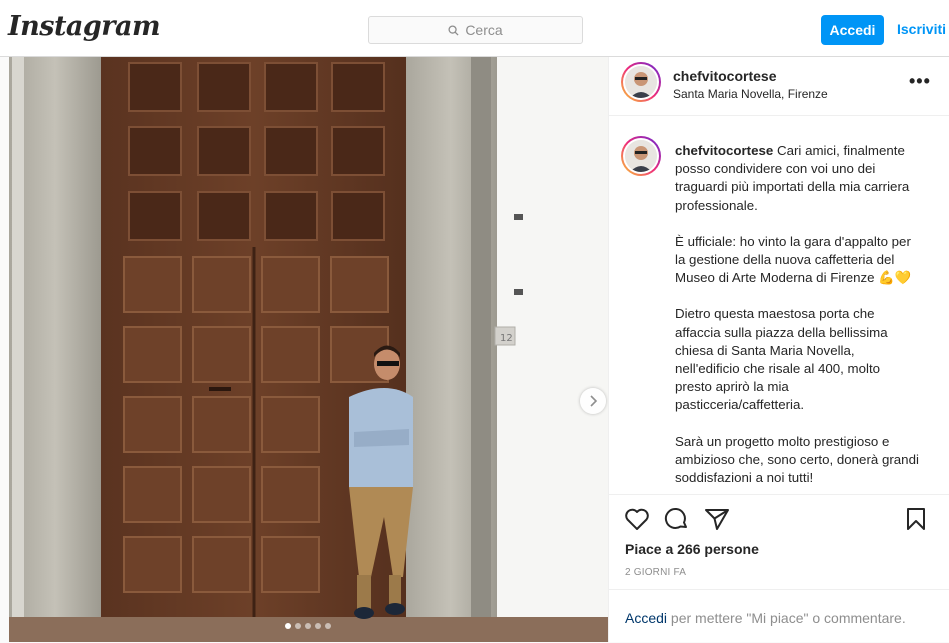  Describe the element at coordinates (852, 30) in the screenshot. I see `login-button: Accedi` at that location.